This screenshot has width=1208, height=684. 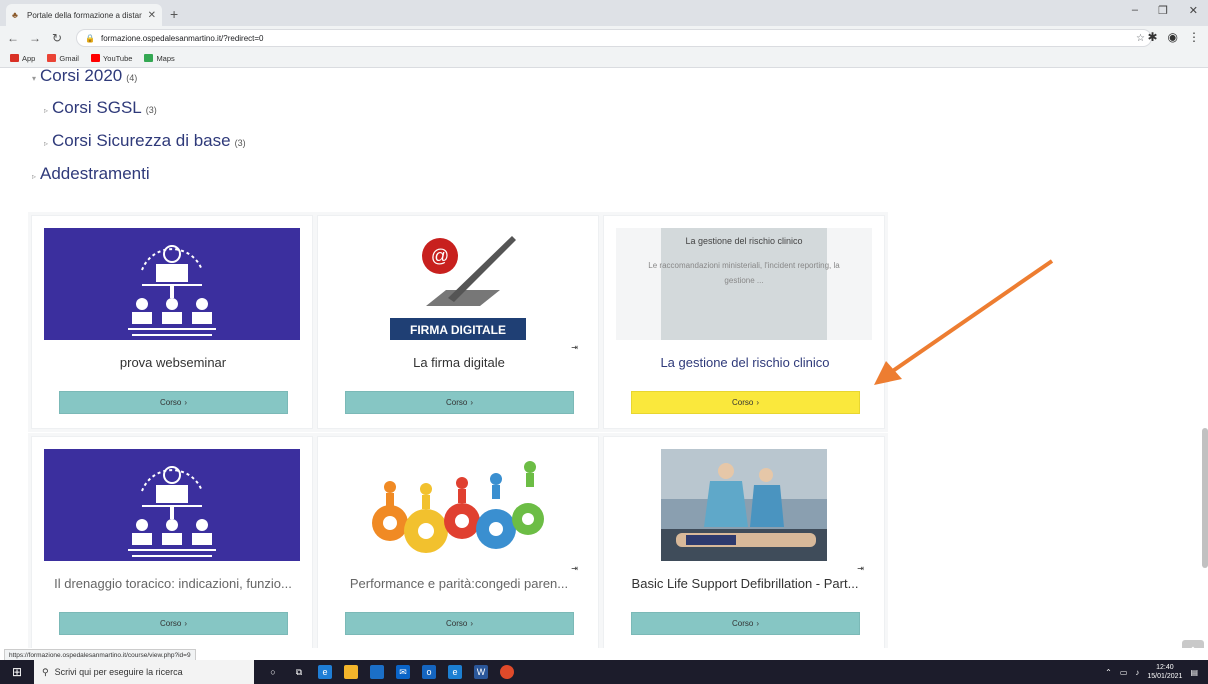 I want to click on reload-icon: ↻, so click(x=57, y=38).